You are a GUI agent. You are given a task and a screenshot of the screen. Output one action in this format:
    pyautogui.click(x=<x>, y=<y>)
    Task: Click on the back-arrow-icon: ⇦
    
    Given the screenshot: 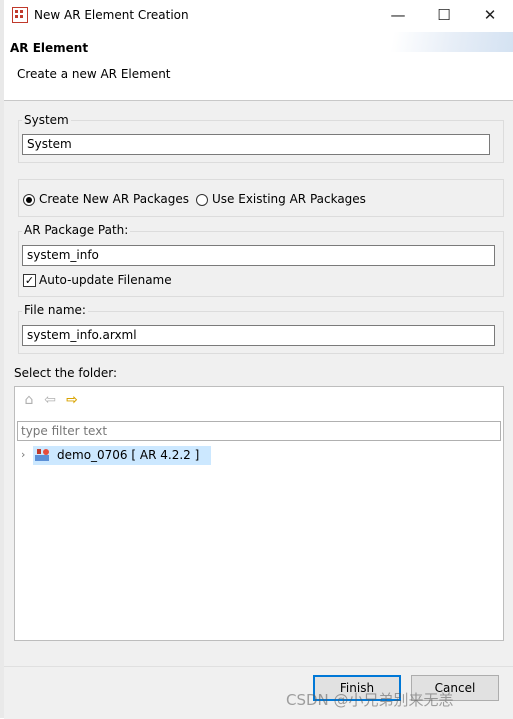 What is the action you would take?
    pyautogui.click(x=50, y=400)
    